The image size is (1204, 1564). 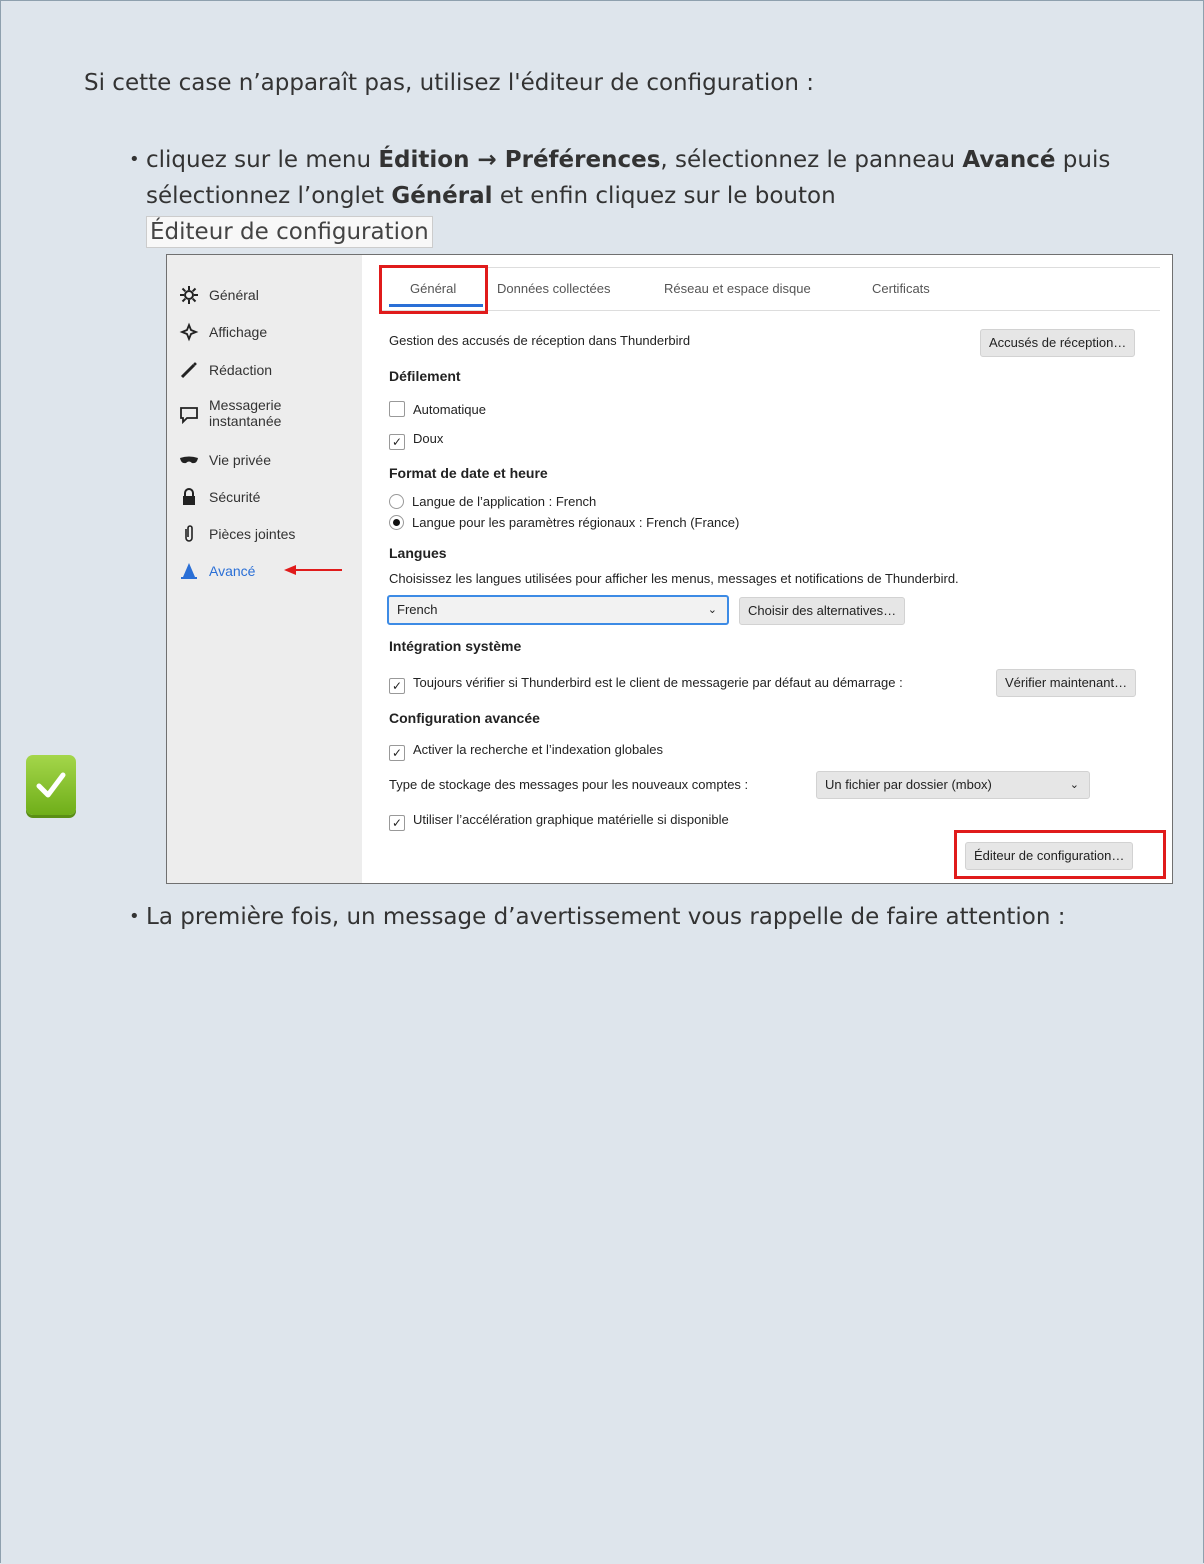 I want to click on paperclip-icon, so click(x=189, y=533).